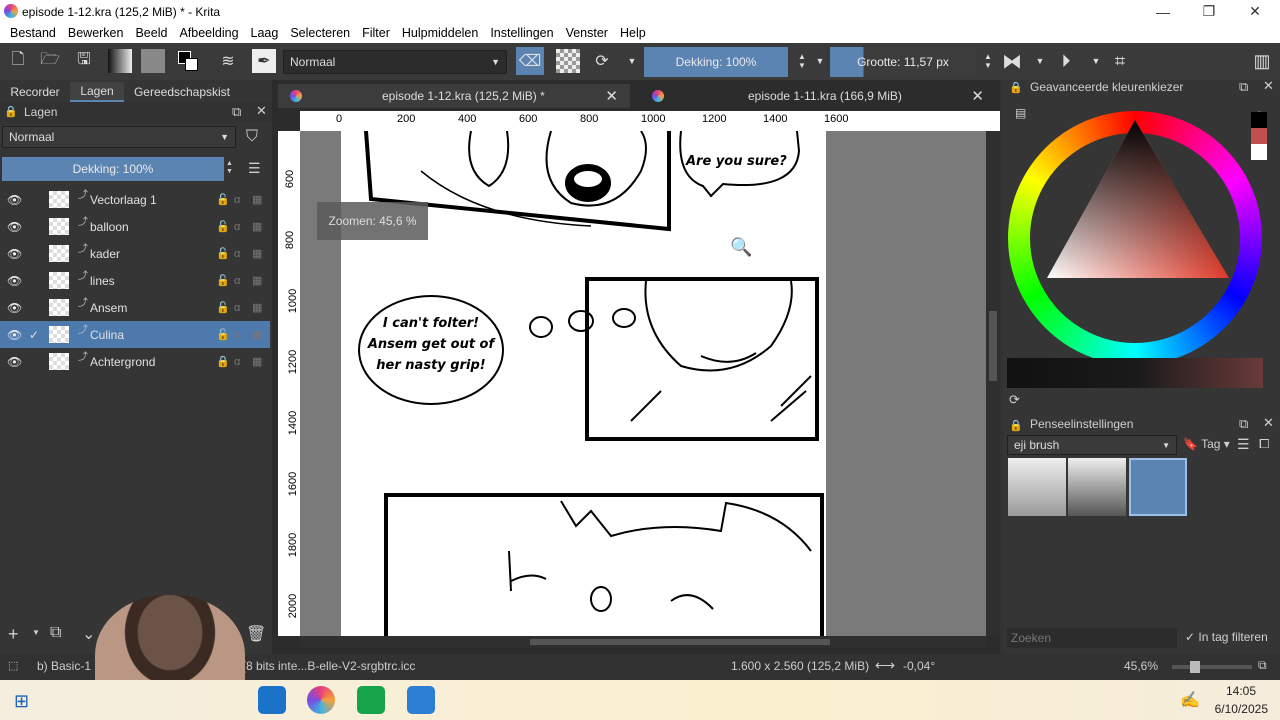 The width and height of the screenshot is (1280, 720). Describe the element at coordinates (1212, 667) in the screenshot. I see `zoom-slider` at that location.